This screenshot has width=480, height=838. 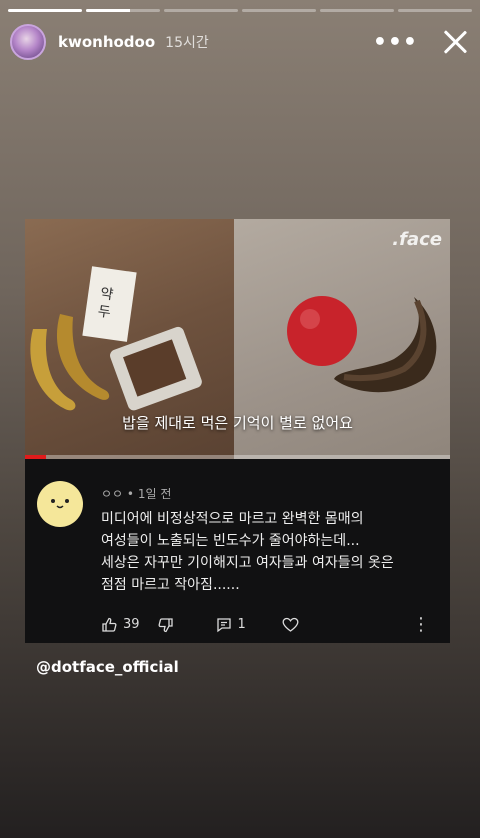 I want to click on reply-count: 1, so click(x=241, y=624).